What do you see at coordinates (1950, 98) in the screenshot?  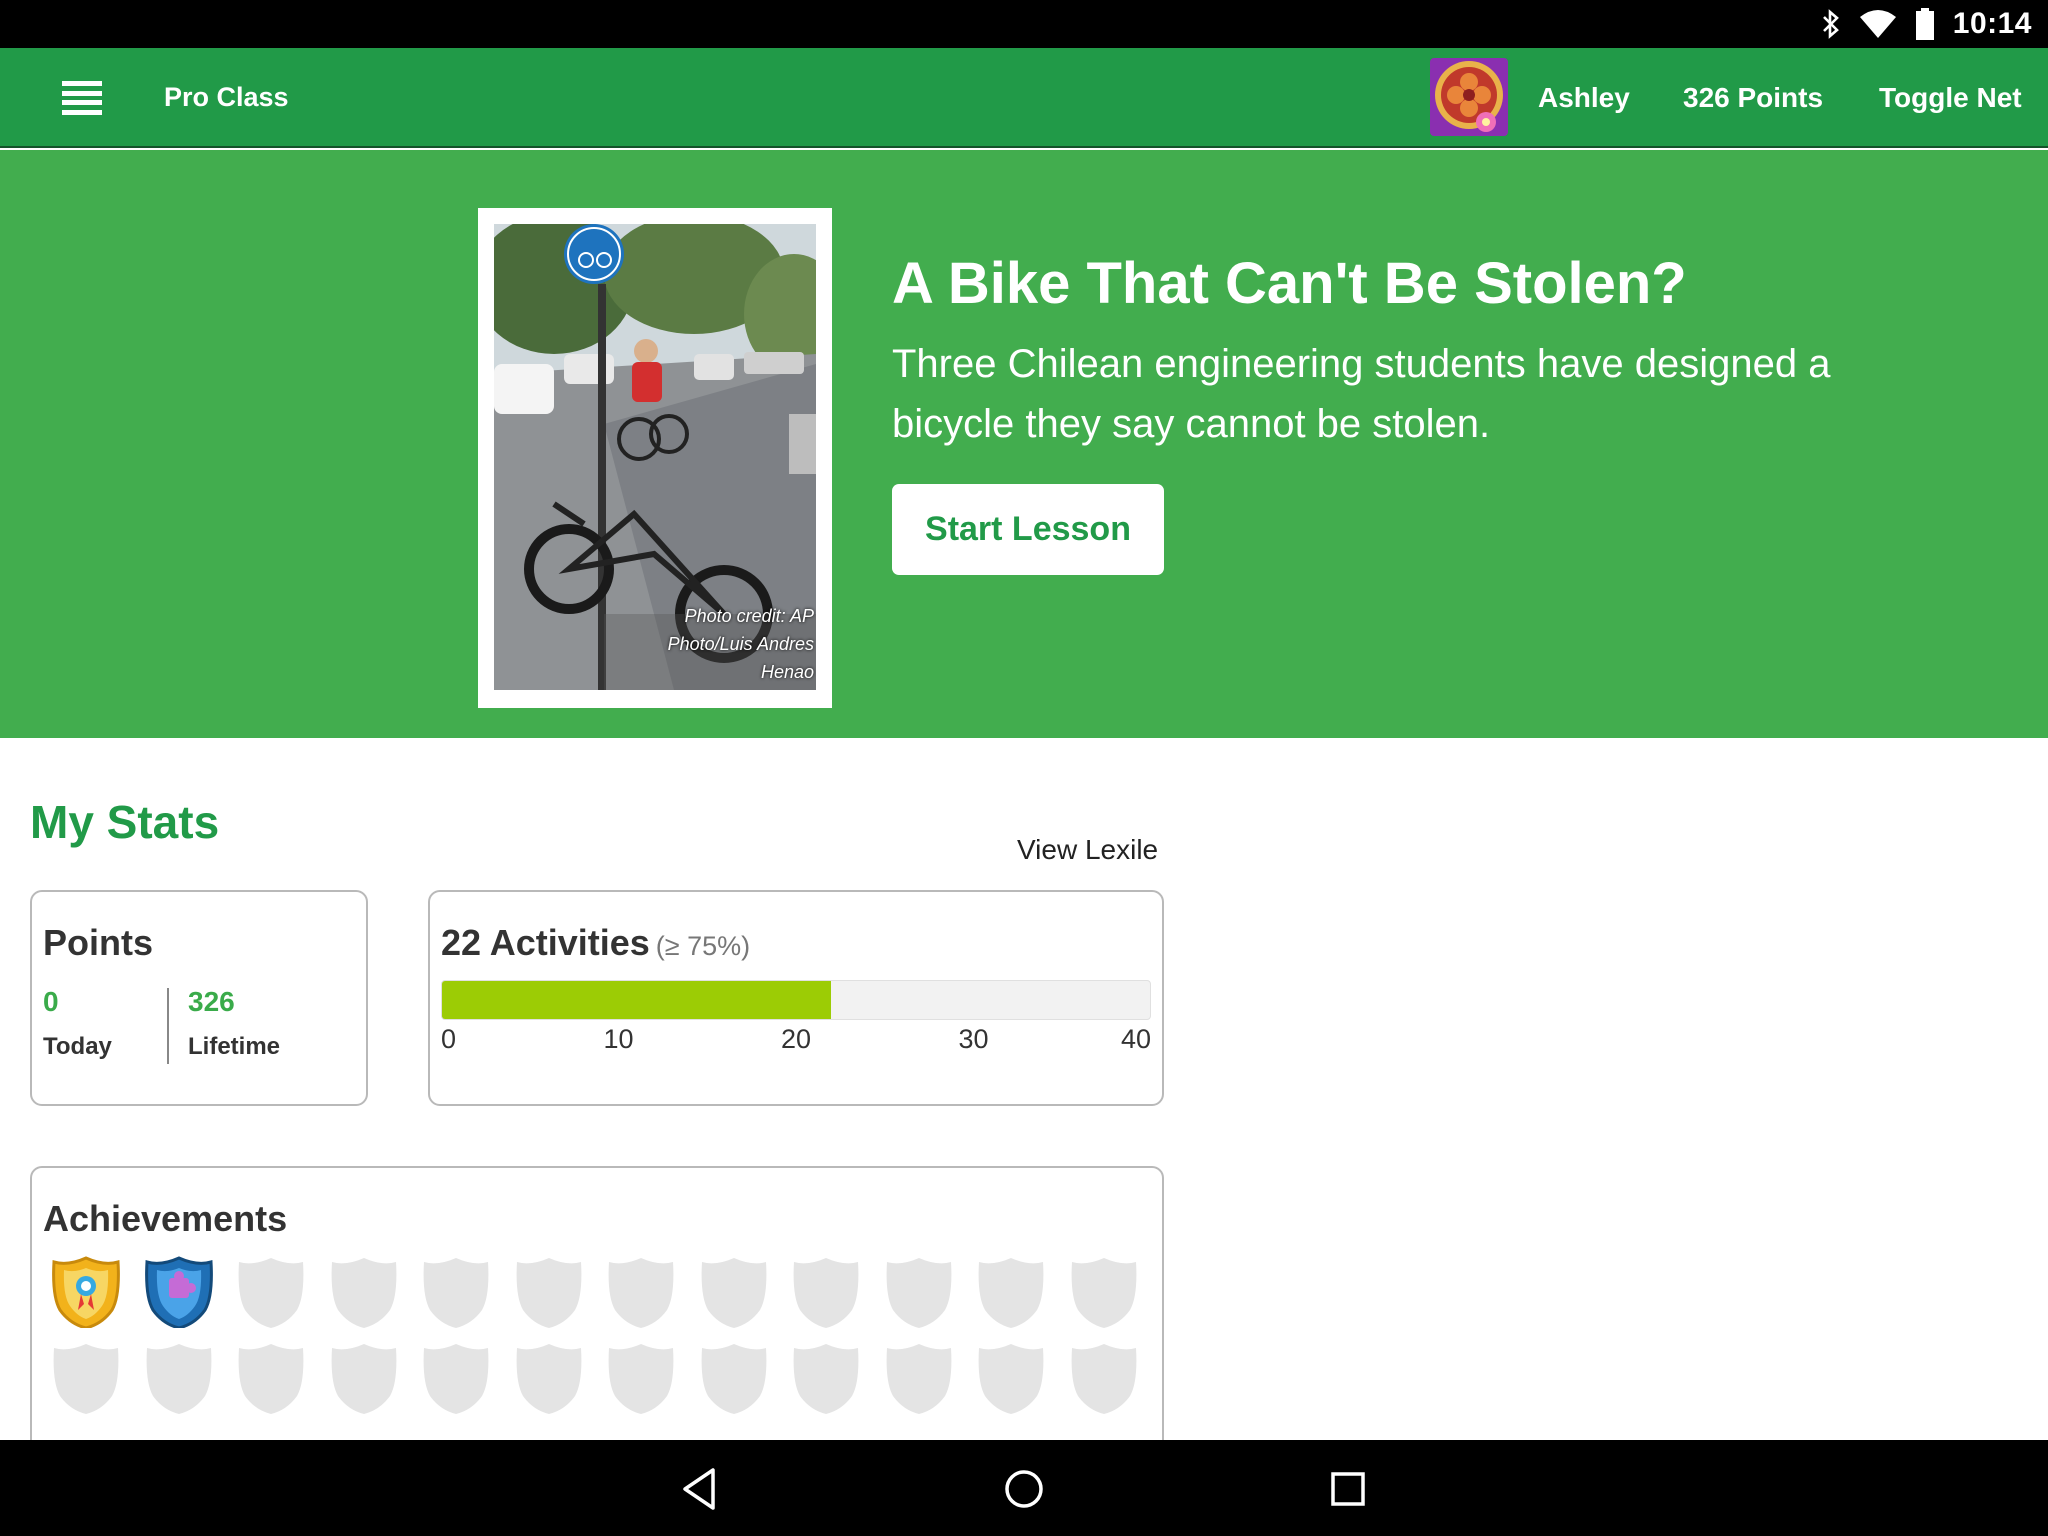 I see `toggle-net-button: Toggle Net` at bounding box center [1950, 98].